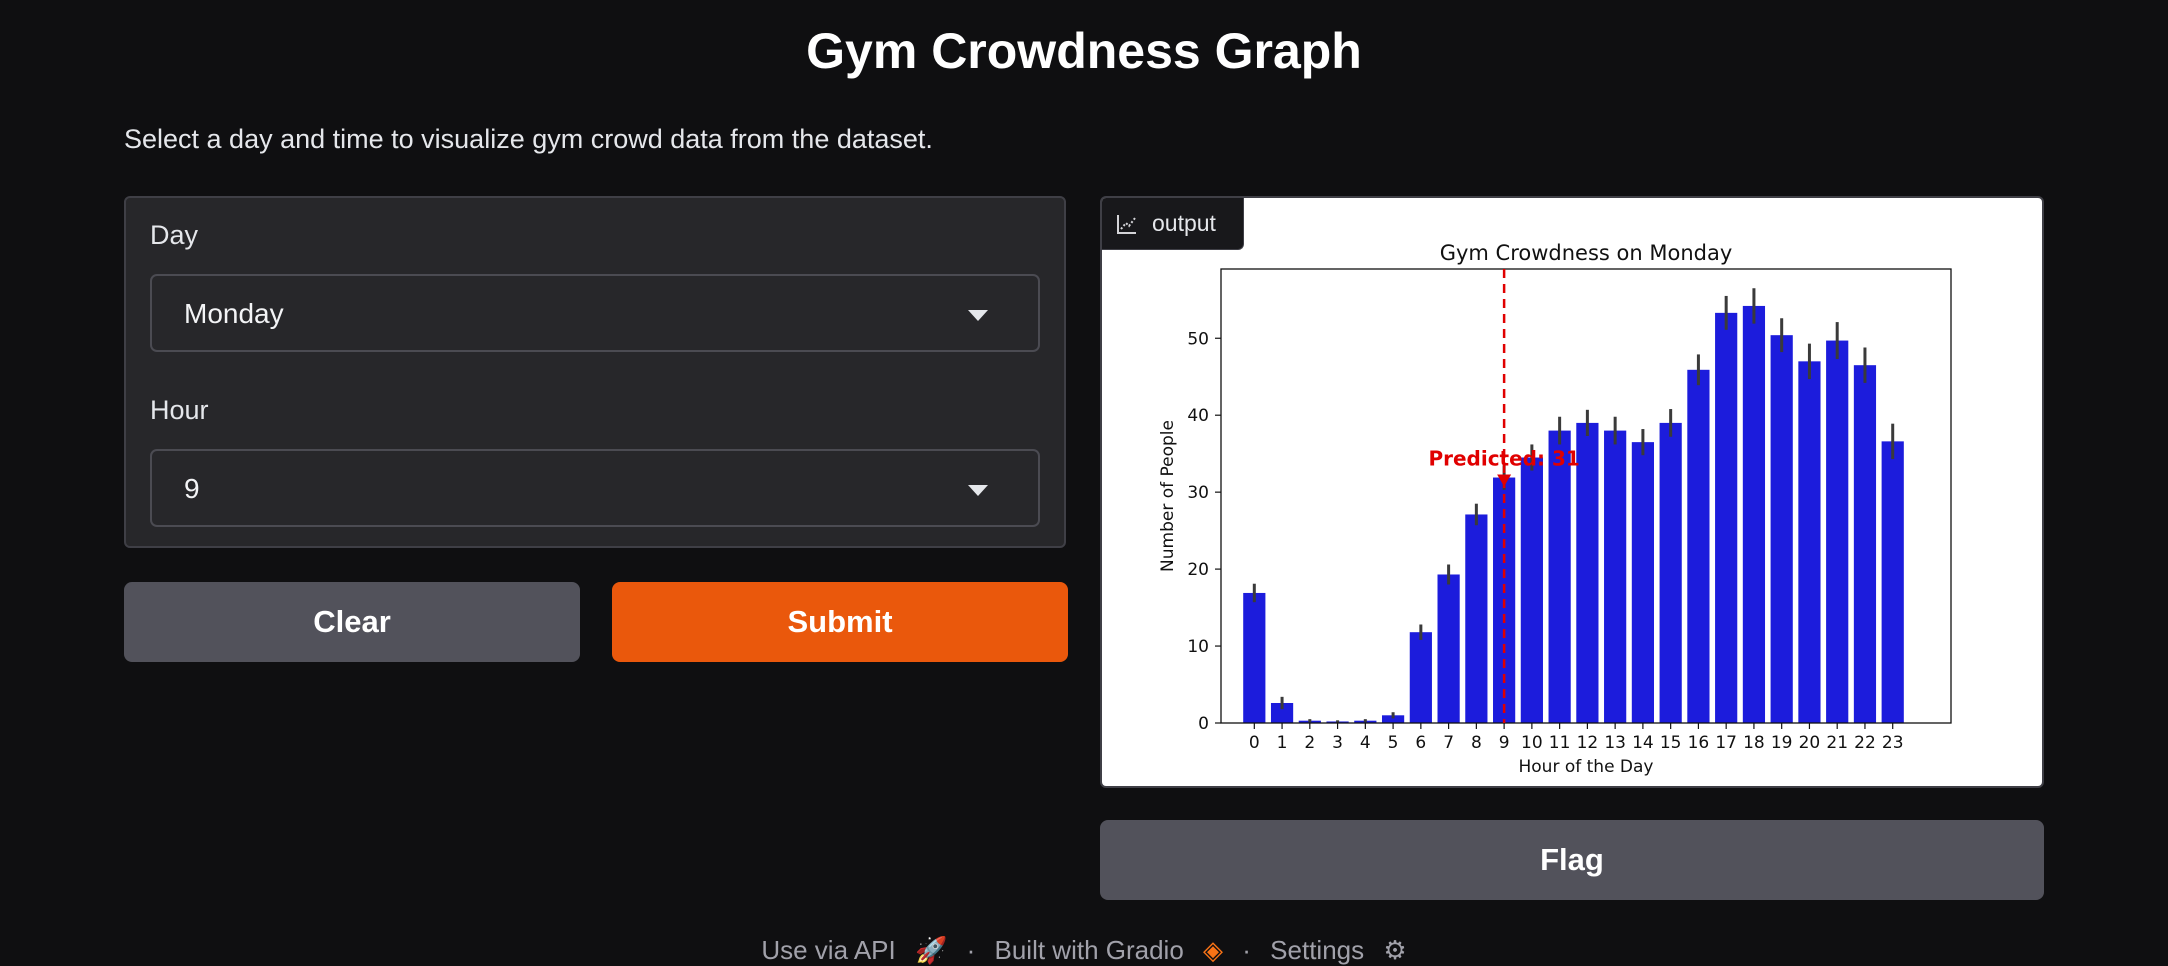 The height and width of the screenshot is (966, 2168). I want to click on x-tick-label: 6, so click(1420, 743).